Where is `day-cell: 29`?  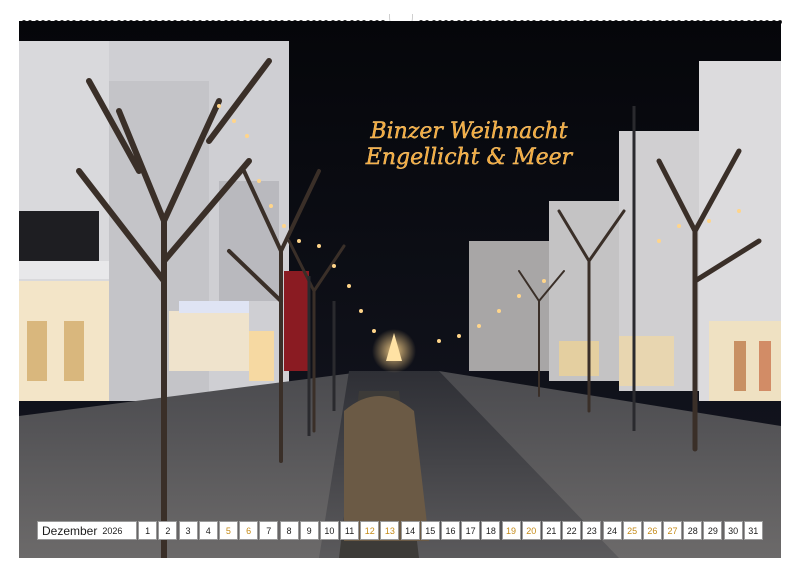
day-cell: 29 is located at coordinates (713, 530).